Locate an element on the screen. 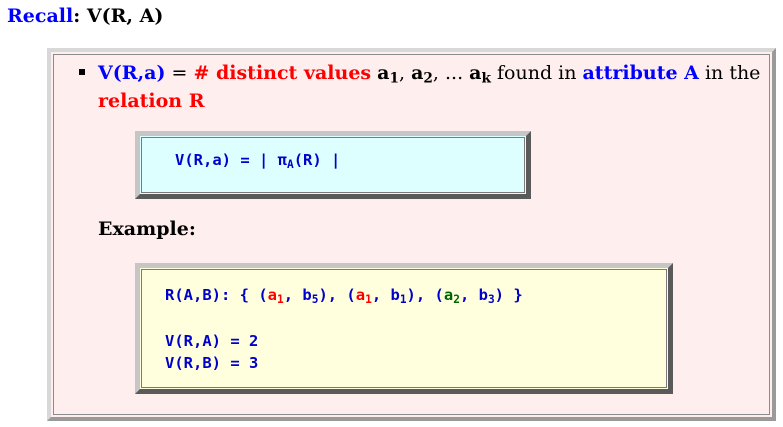 This screenshot has width=783, height=427. recall-heading: Recall: V(R, A) is located at coordinates (85, 16).